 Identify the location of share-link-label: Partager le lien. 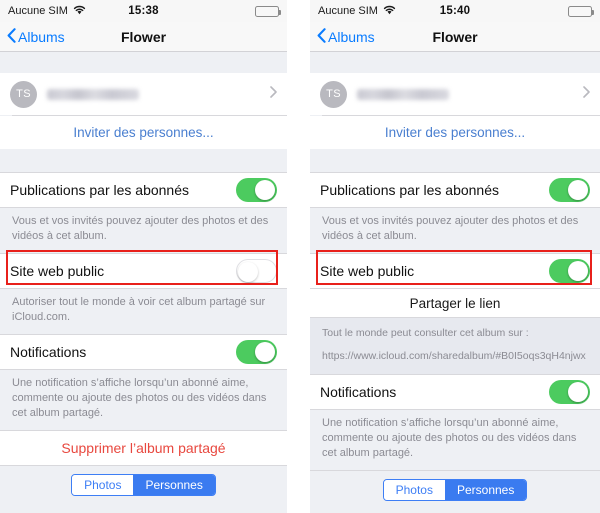
(455, 303).